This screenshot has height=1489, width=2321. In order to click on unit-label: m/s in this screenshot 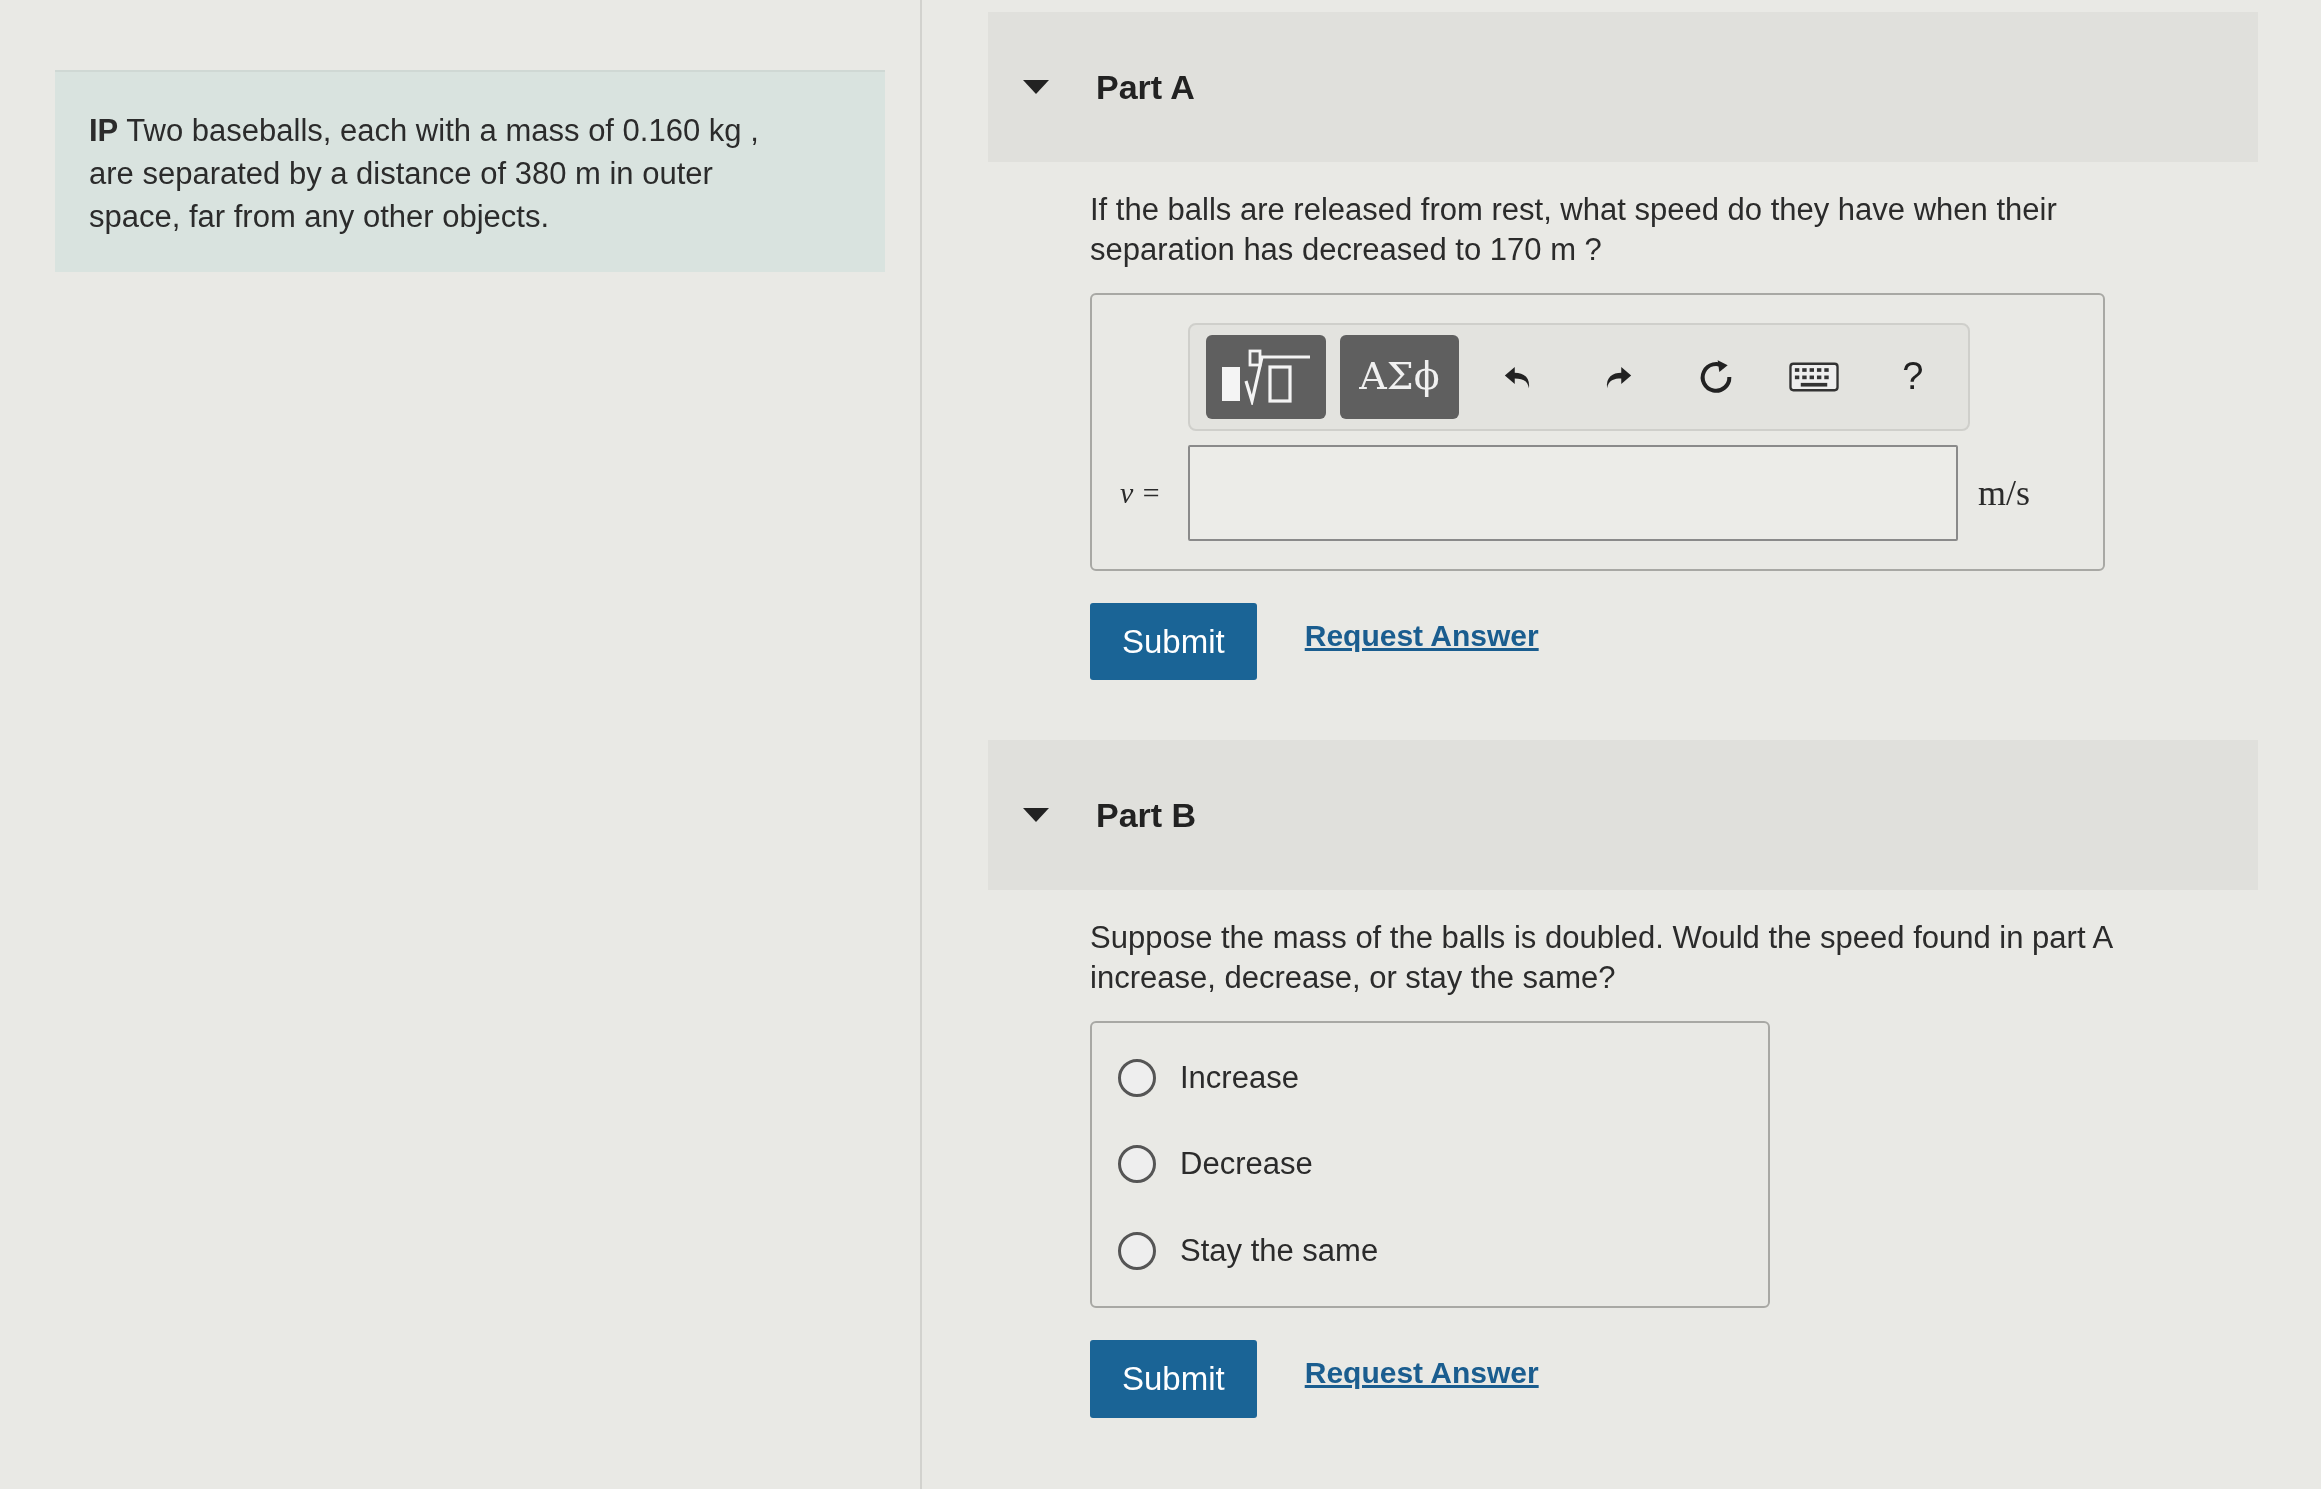, I will do `click(2004, 493)`.